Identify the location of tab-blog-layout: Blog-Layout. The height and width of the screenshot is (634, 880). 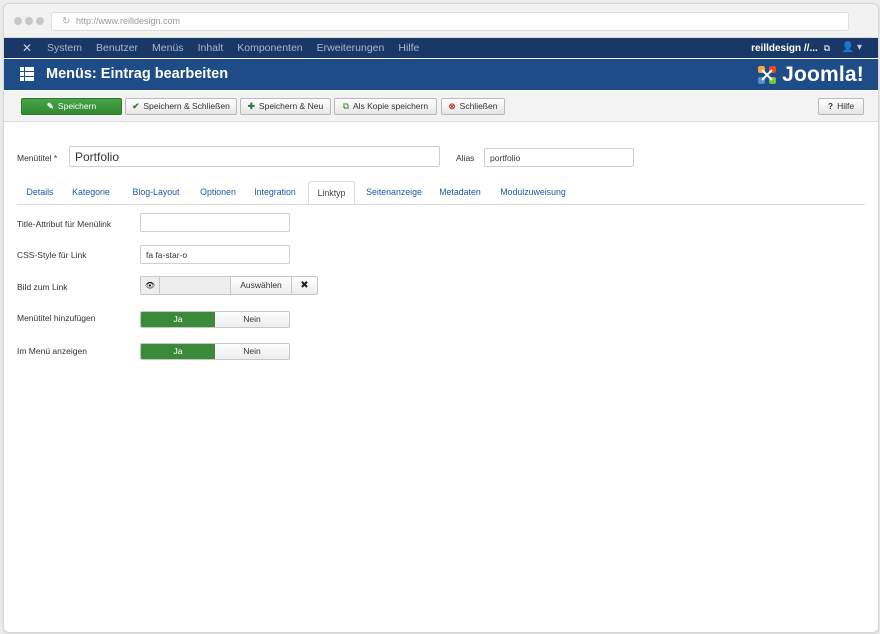
(156, 192).